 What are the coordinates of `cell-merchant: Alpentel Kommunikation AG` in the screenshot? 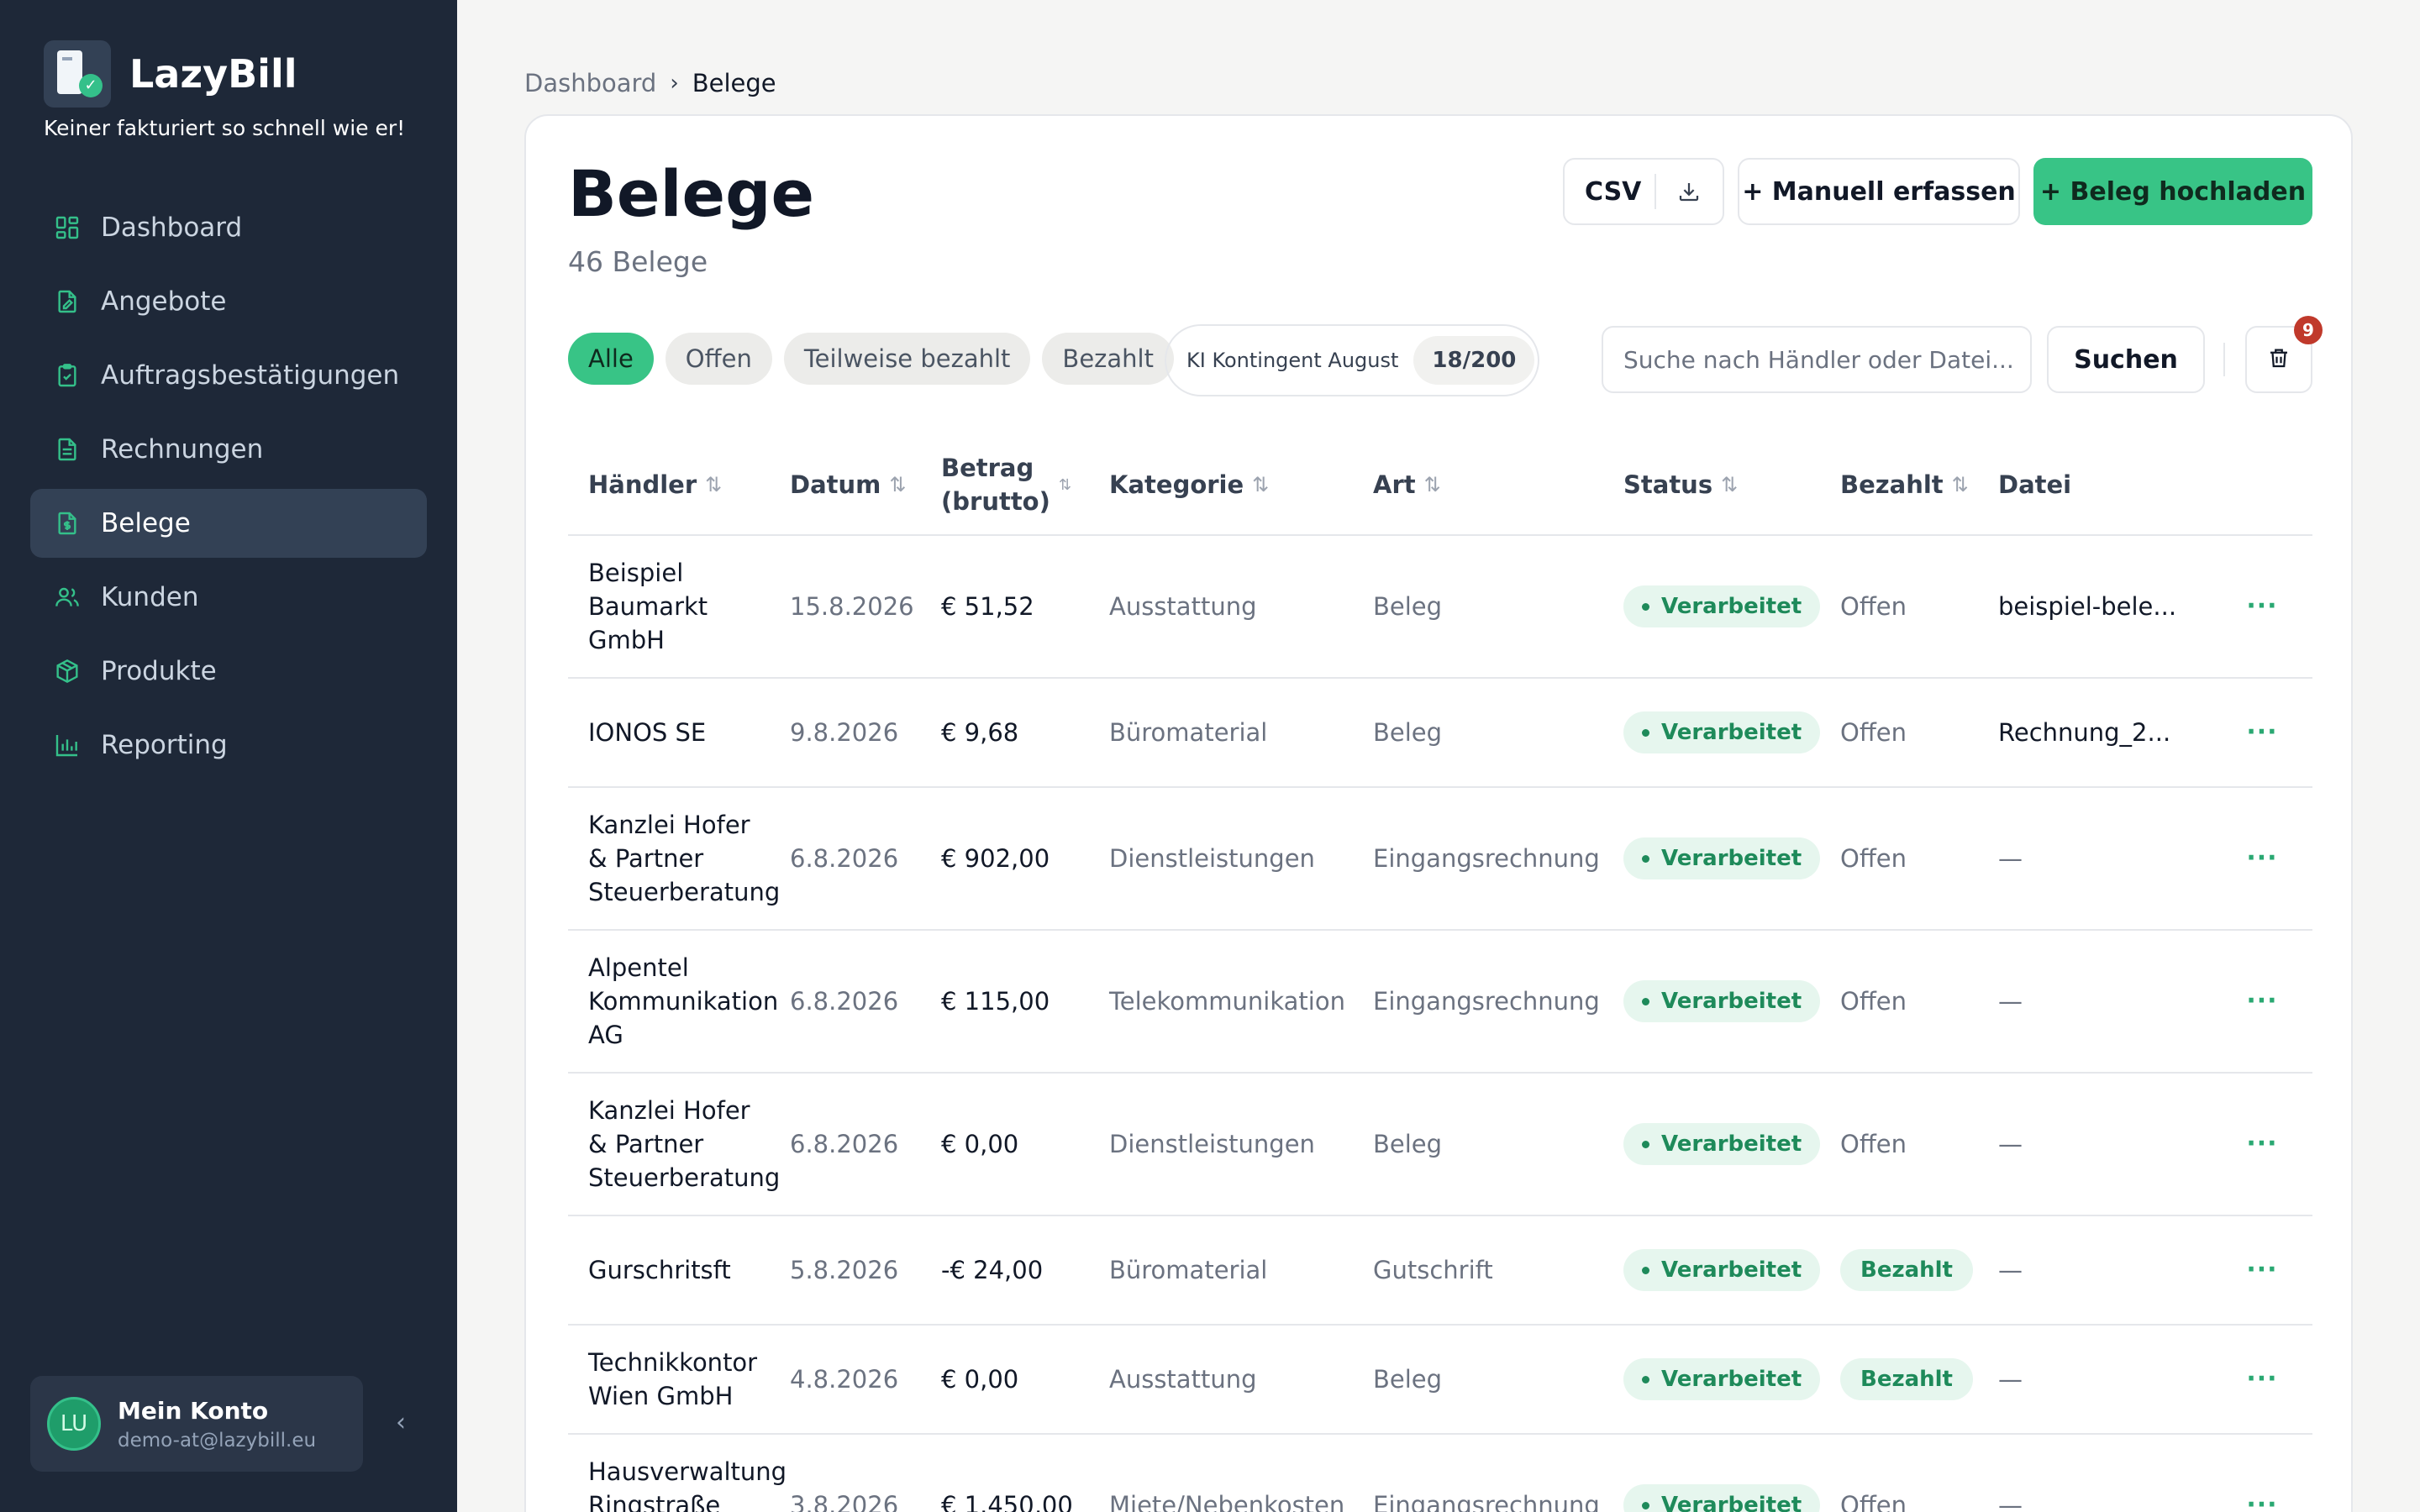 It's located at (683, 1001).